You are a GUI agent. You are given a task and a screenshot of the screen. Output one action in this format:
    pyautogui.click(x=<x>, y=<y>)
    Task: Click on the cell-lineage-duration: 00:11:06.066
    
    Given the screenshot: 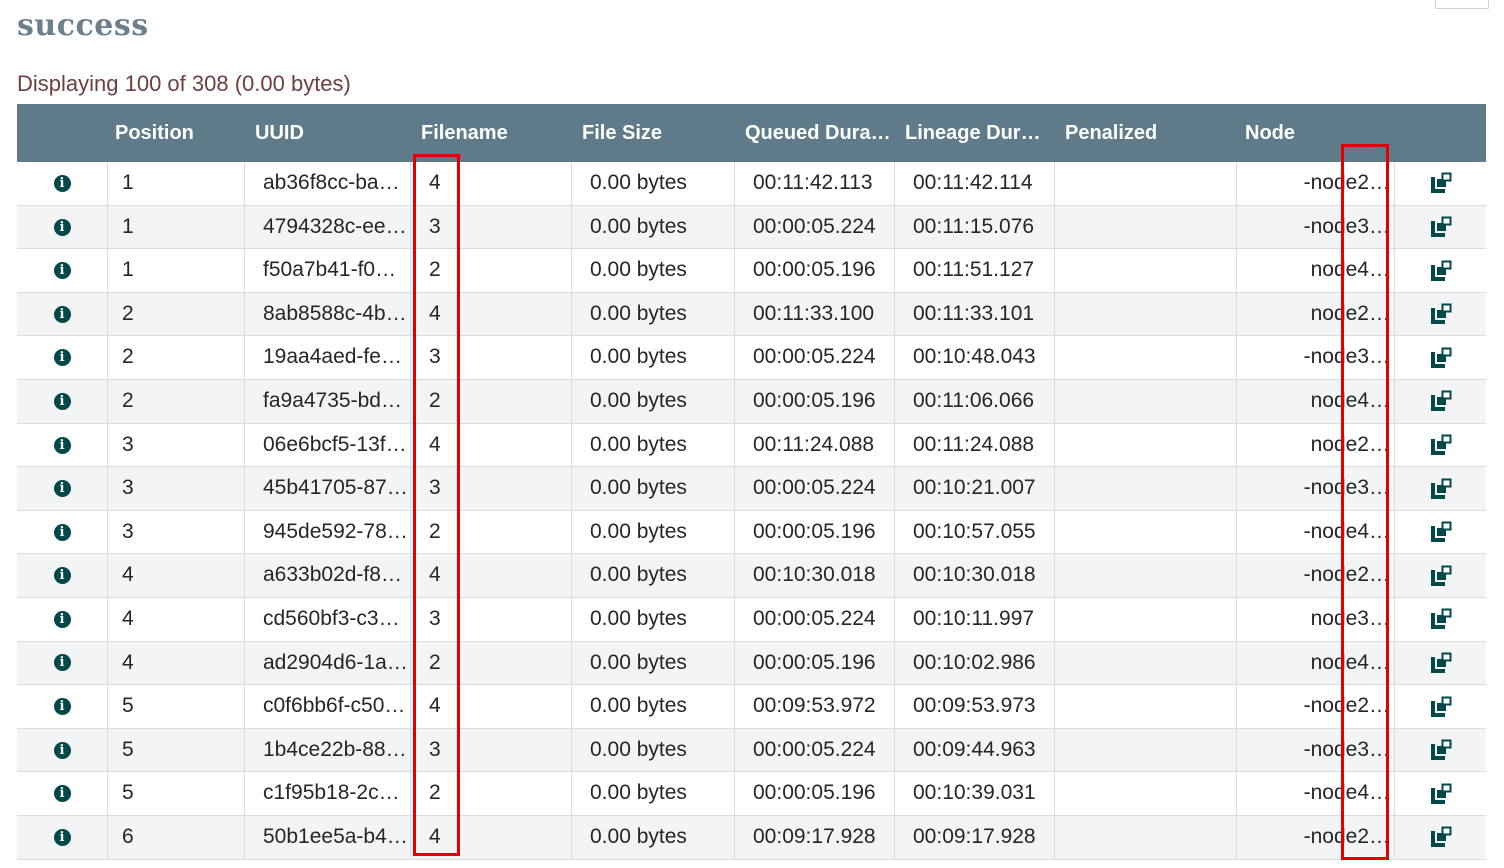 What is the action you would take?
    pyautogui.click(x=975, y=401)
    